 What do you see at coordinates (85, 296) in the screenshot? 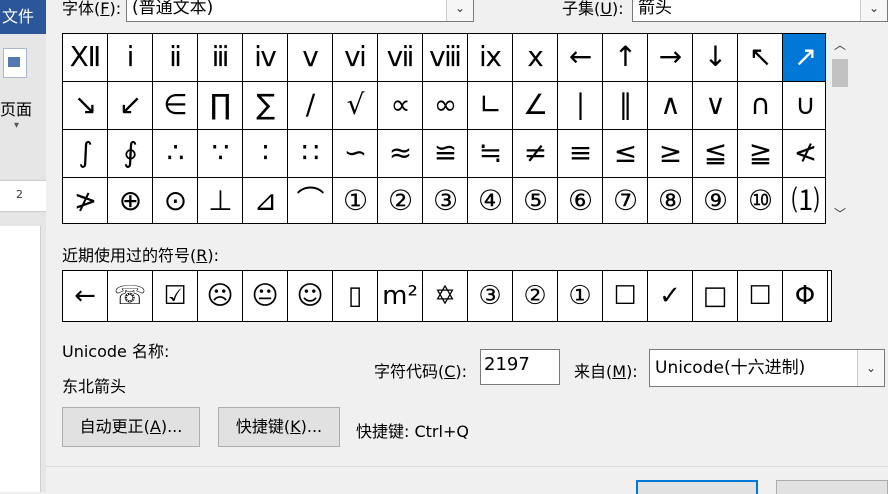
I see `recent-symbol-cell: ←` at bounding box center [85, 296].